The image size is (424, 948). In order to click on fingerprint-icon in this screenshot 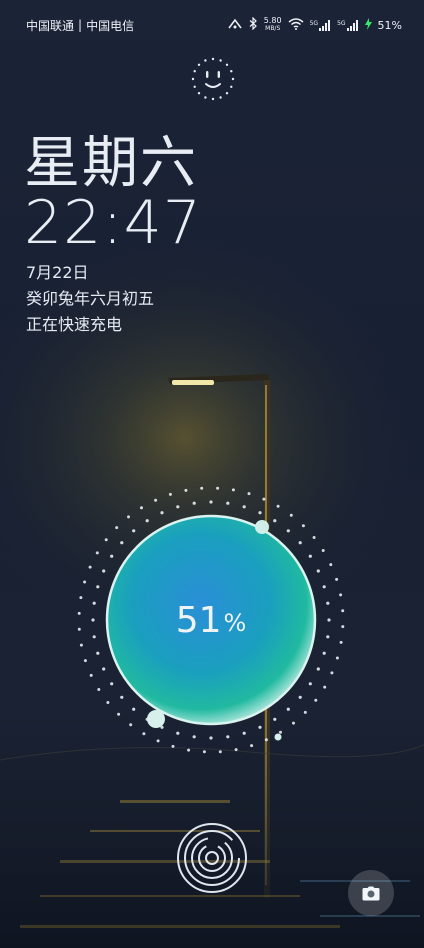, I will do `click(212, 858)`.